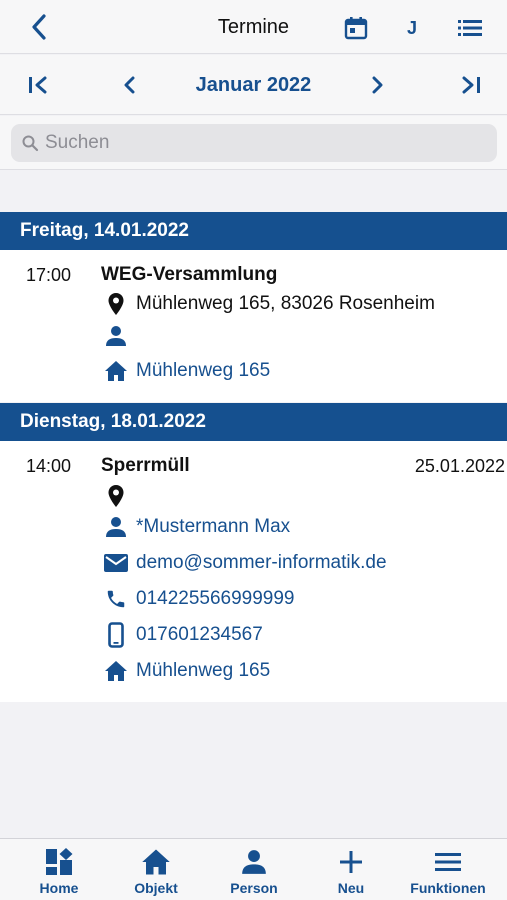  What do you see at coordinates (265, 143) in the screenshot?
I see `search-input` at bounding box center [265, 143].